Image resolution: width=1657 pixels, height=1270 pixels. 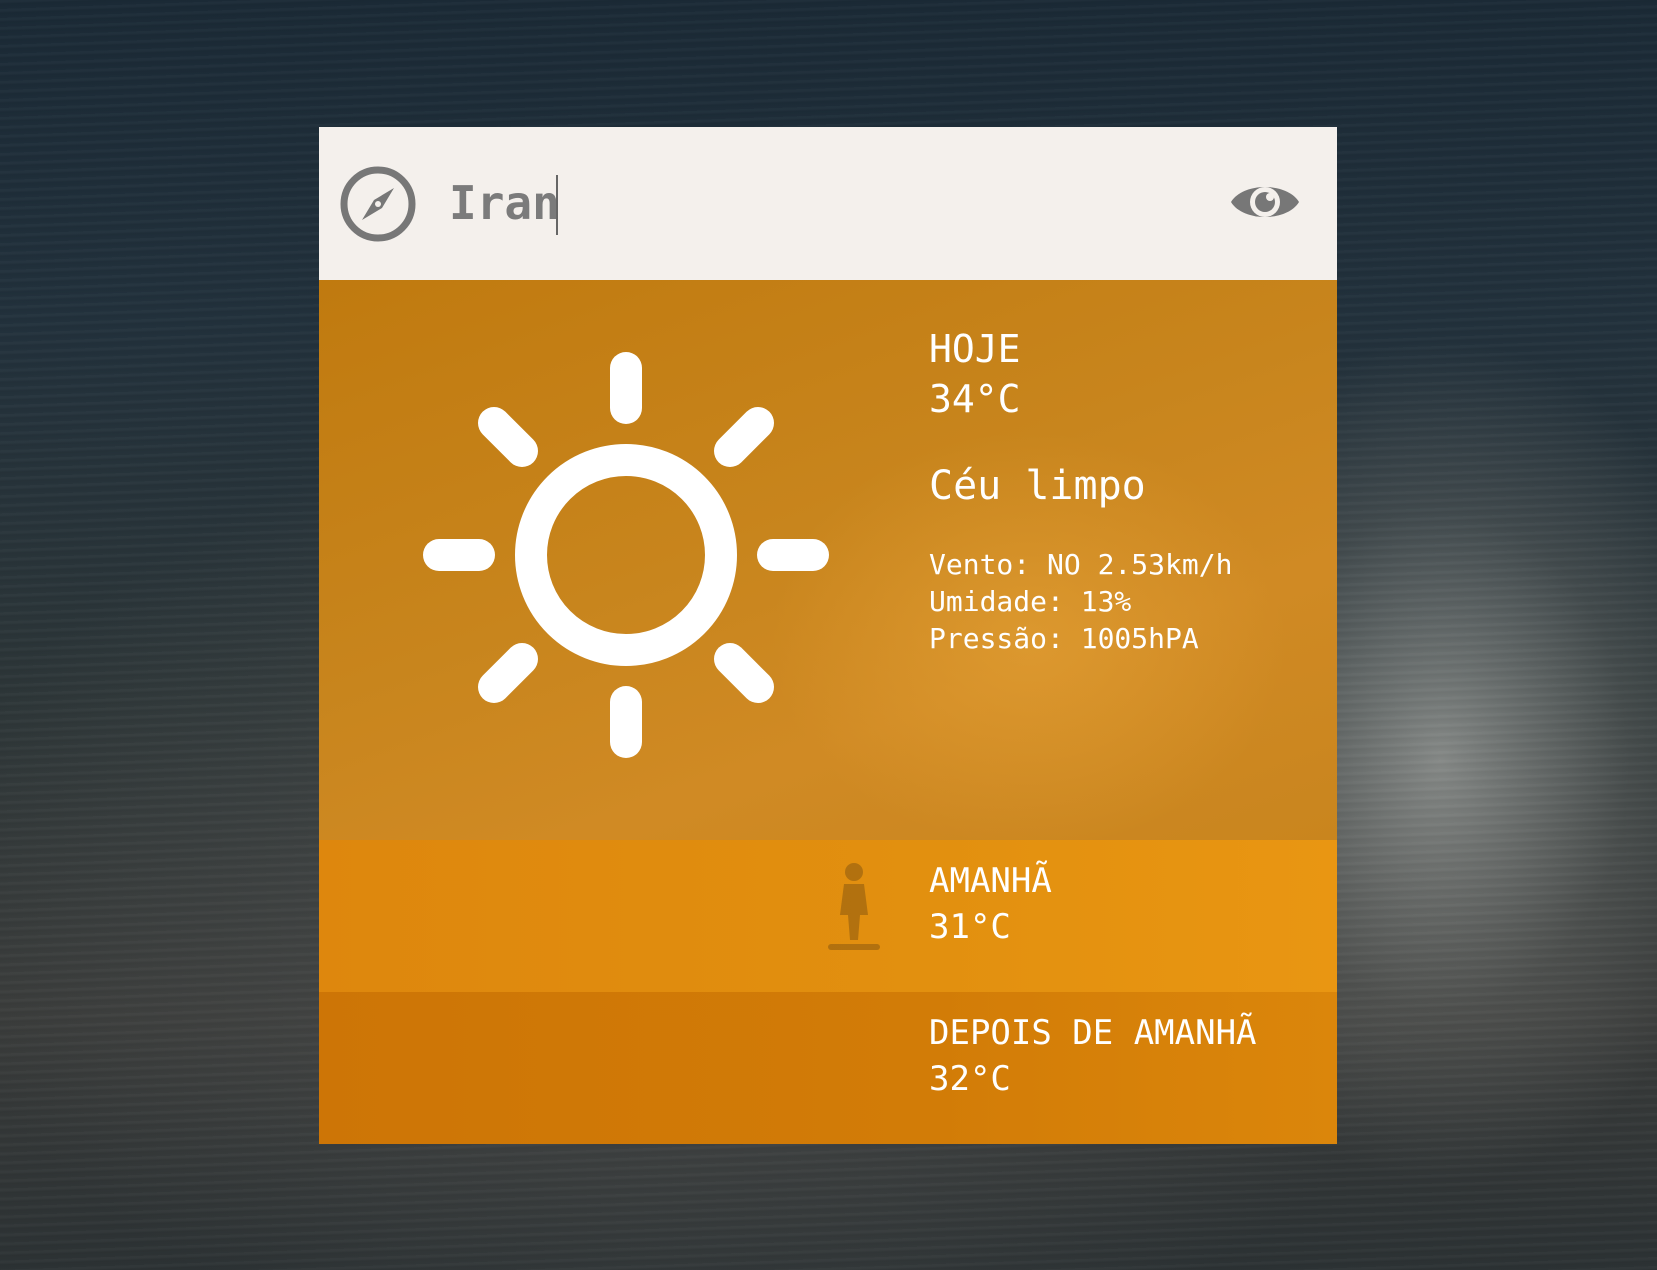 What do you see at coordinates (990, 904) in the screenshot?
I see `tomorrow-info: AMANHÃ 31°C` at bounding box center [990, 904].